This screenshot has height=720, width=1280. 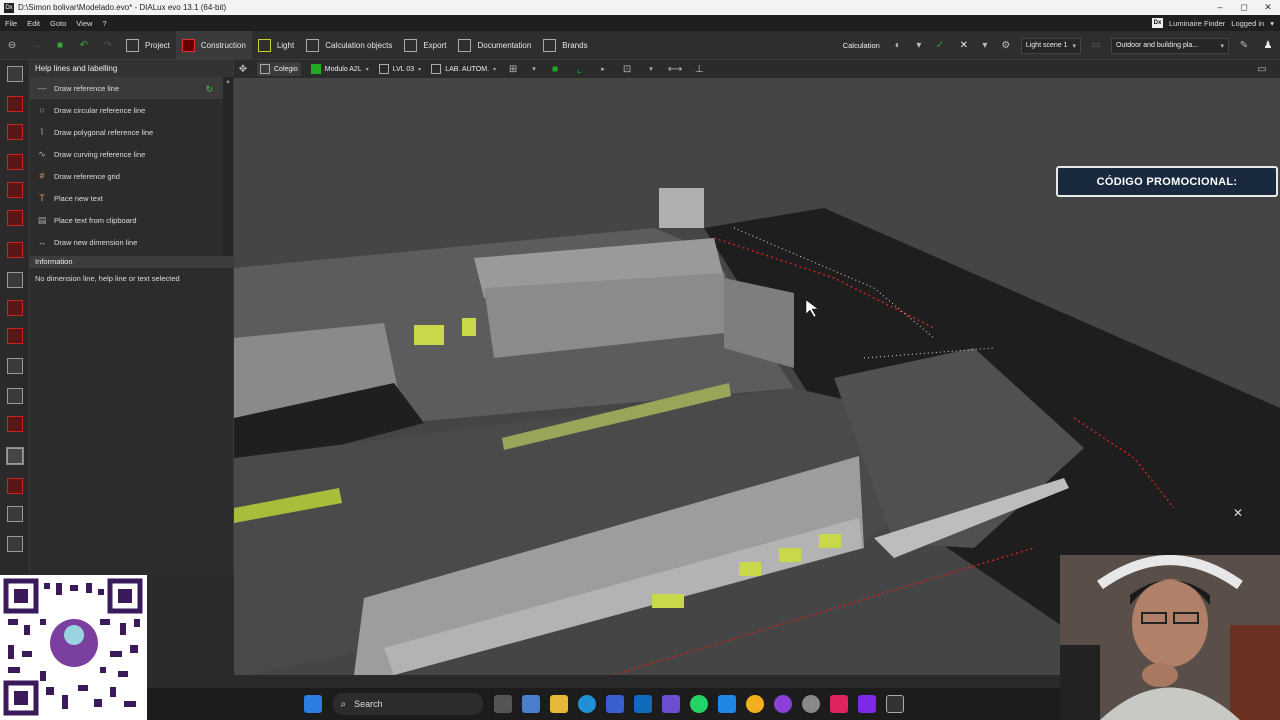 I want to click on refresh-icon: ↻, so click(x=209, y=89).